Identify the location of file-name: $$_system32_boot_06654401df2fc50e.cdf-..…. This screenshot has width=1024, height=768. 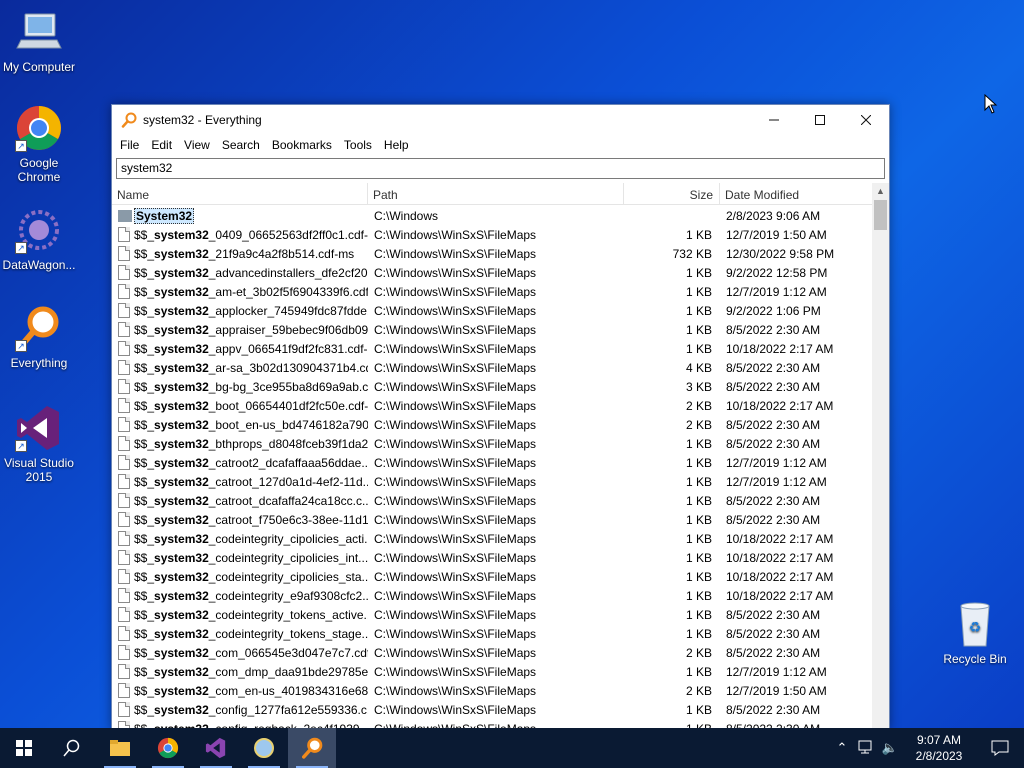
(251, 405).